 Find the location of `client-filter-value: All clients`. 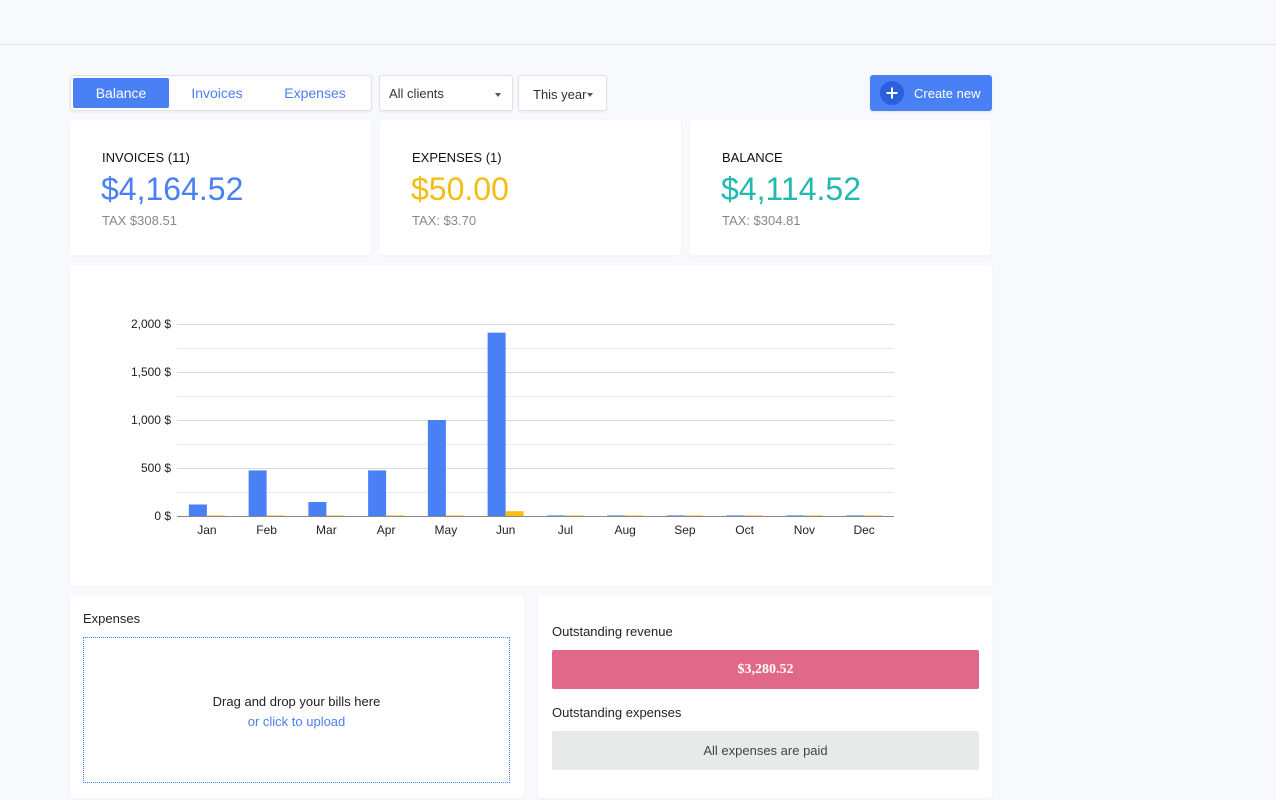

client-filter-value: All clients is located at coordinates (416, 93).